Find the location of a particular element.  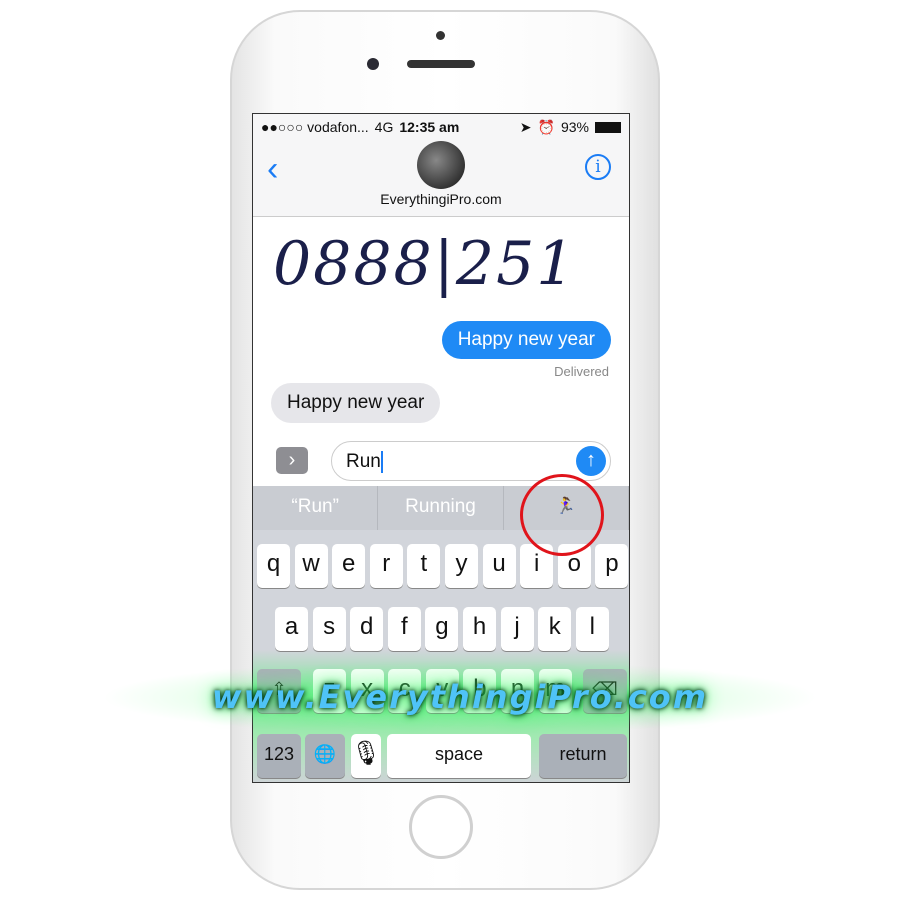

apps-button: › is located at coordinates (292, 460).